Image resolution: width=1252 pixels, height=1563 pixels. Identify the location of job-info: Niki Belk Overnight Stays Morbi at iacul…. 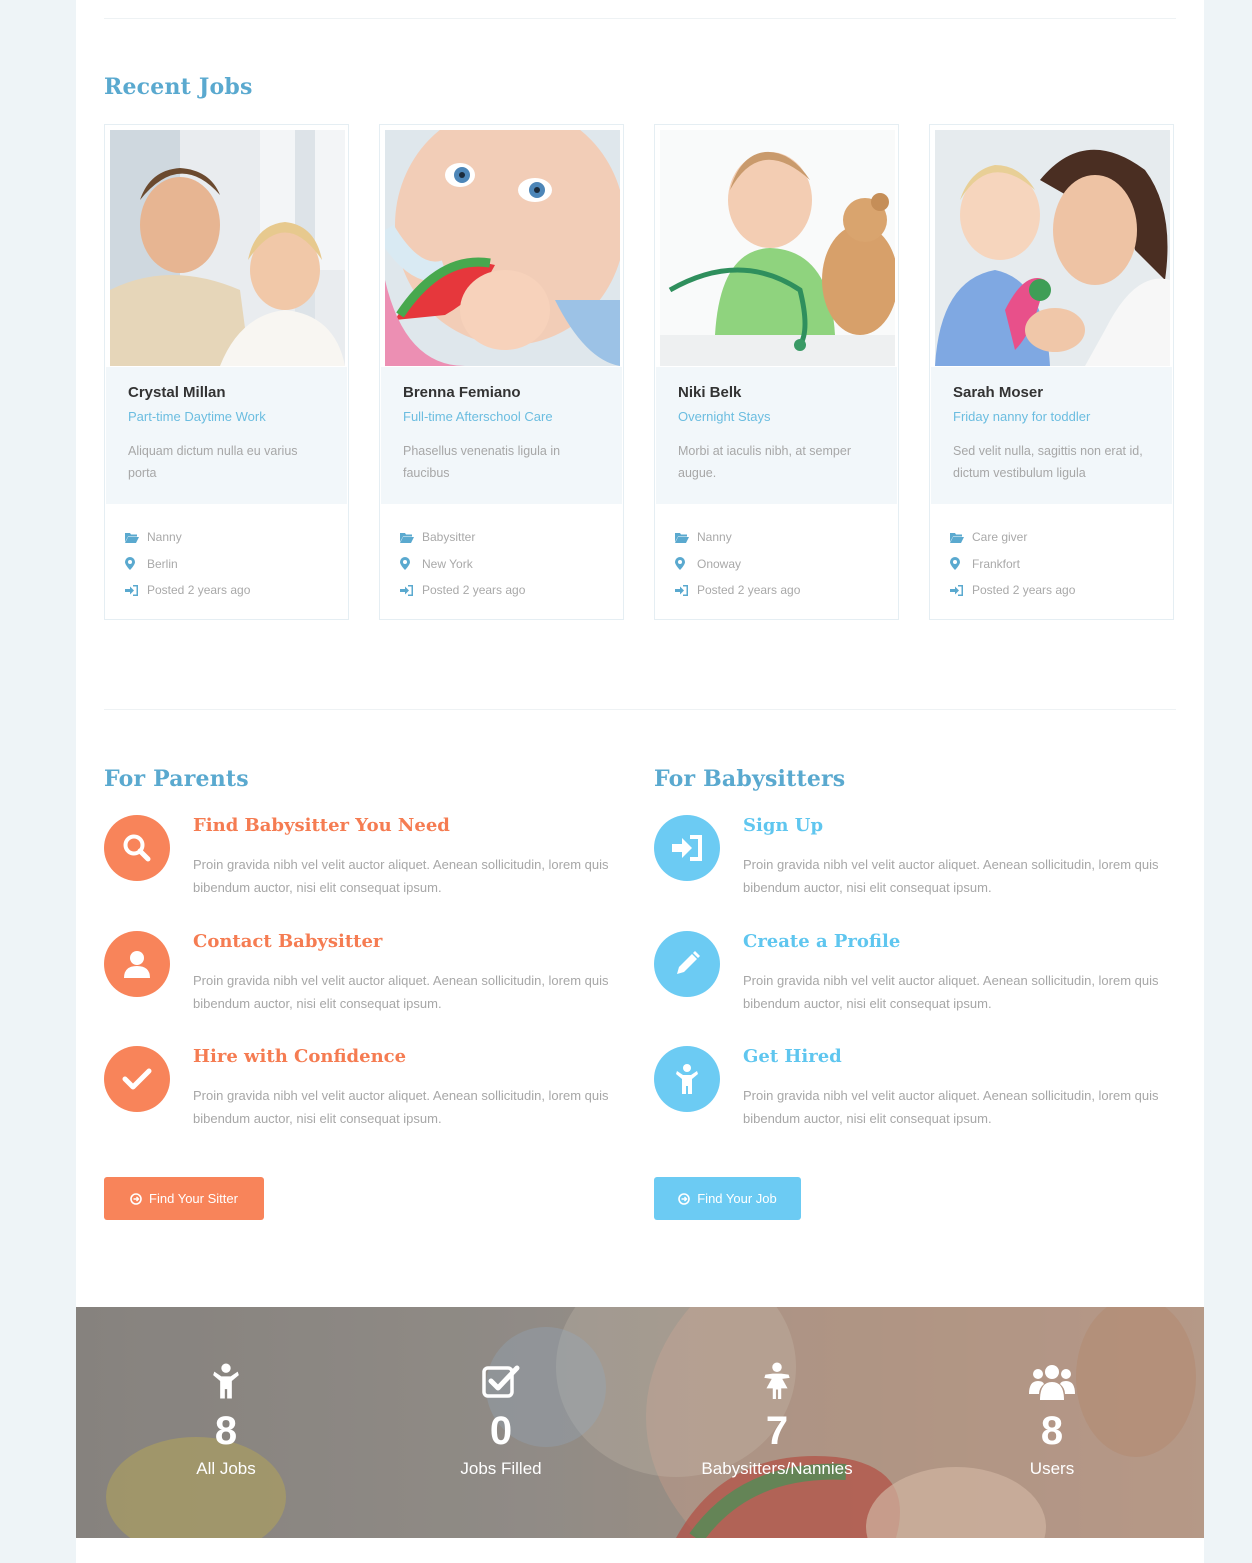
(776, 435).